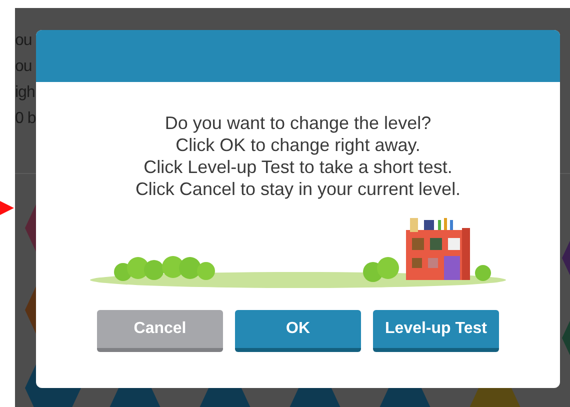 This screenshot has width=570, height=407. Describe the element at coordinates (436, 331) in the screenshot. I see `dialog-button: Level-up Test` at that location.